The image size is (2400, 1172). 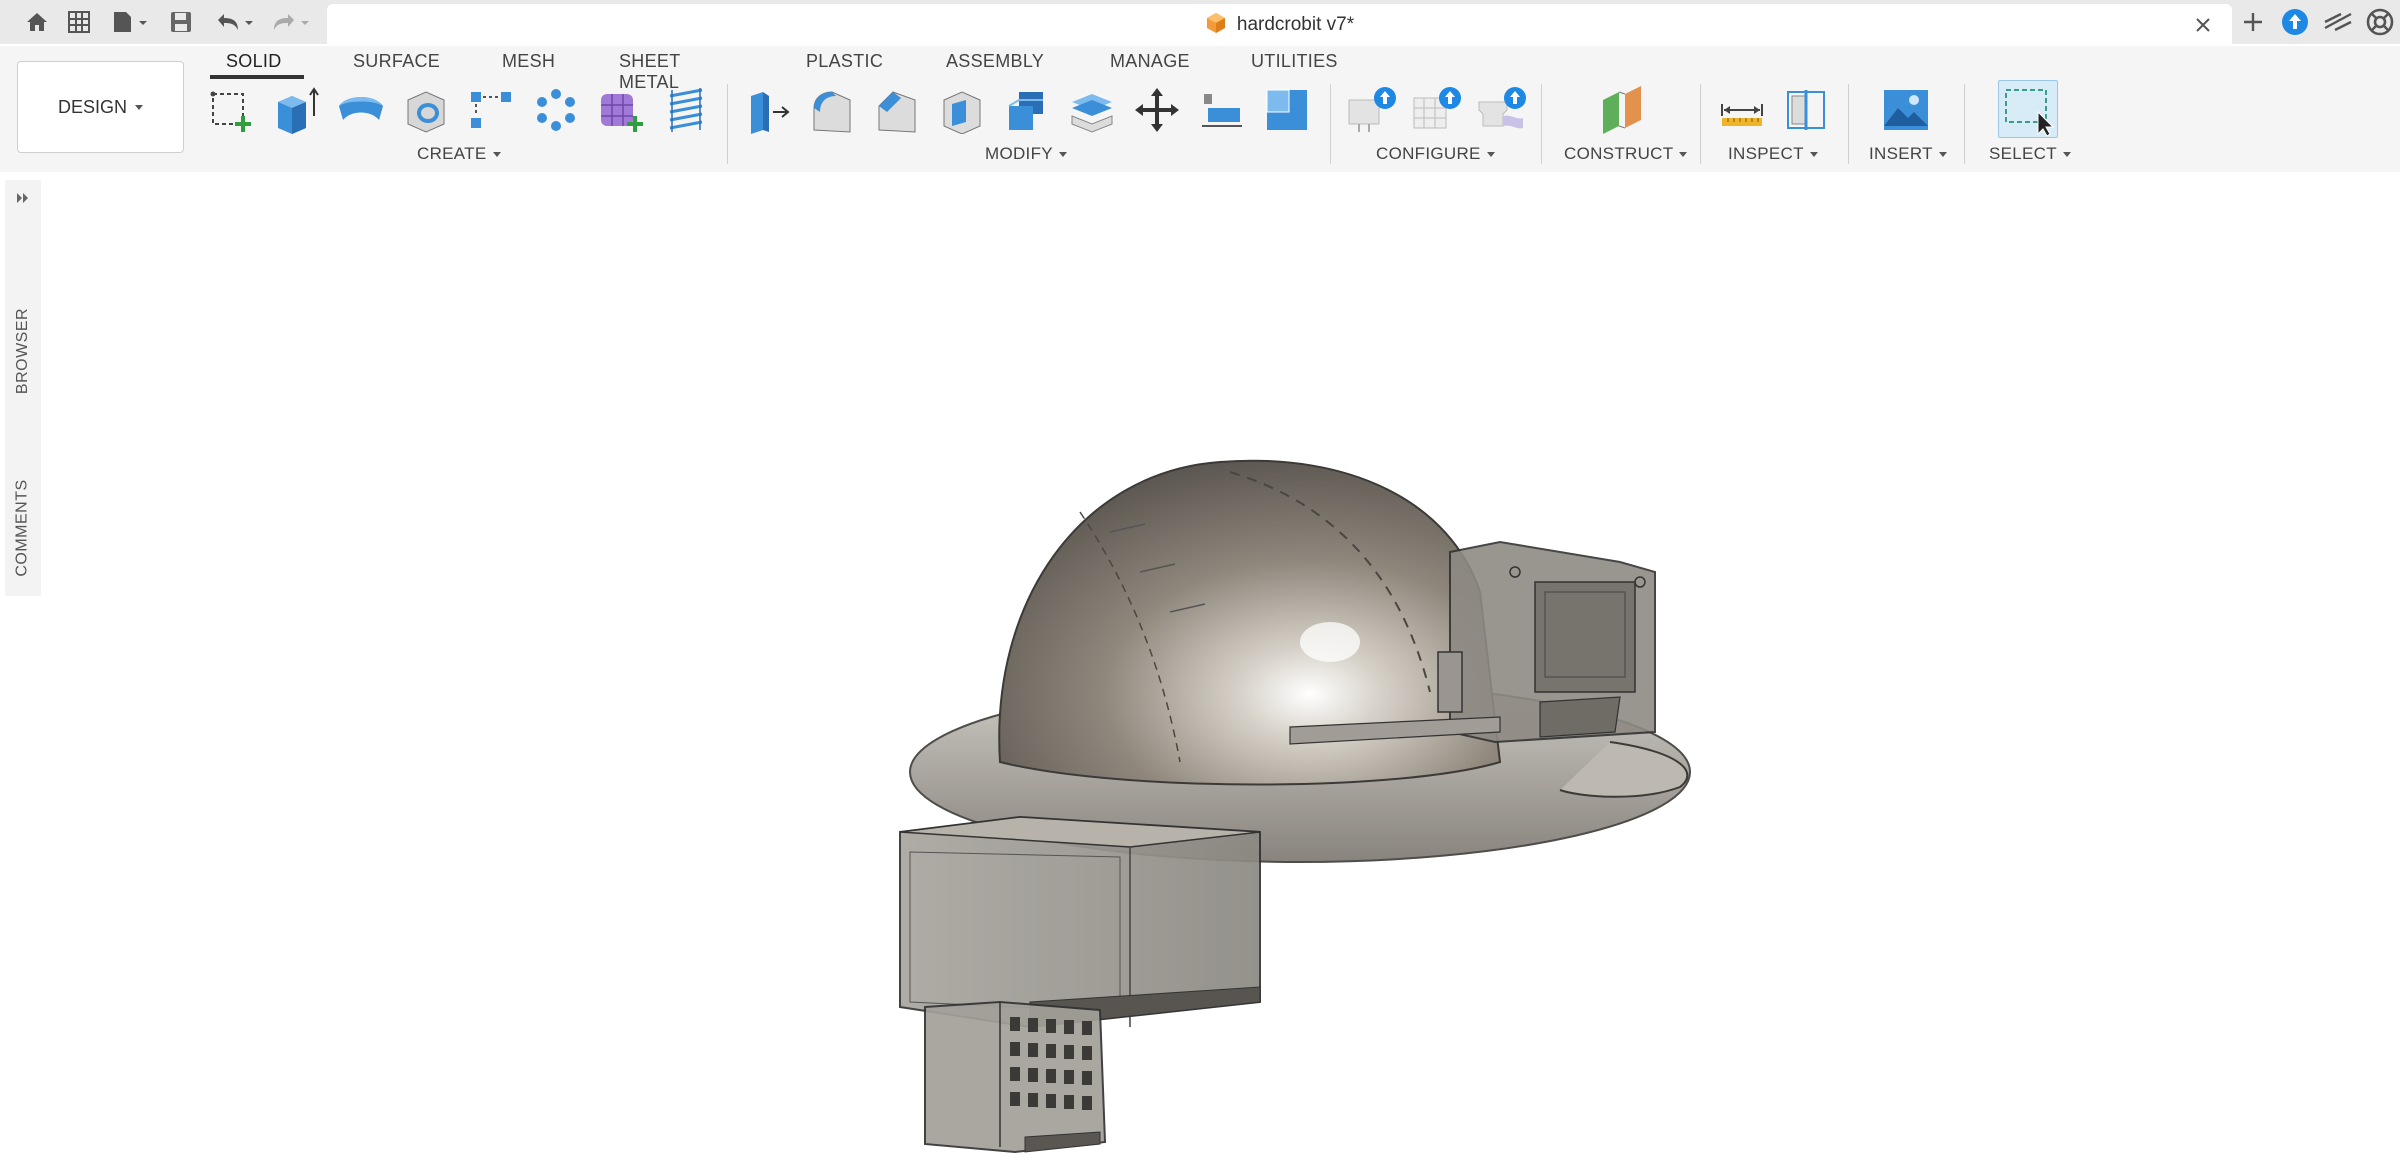 I want to click on align-icon, so click(x=1222, y=110).